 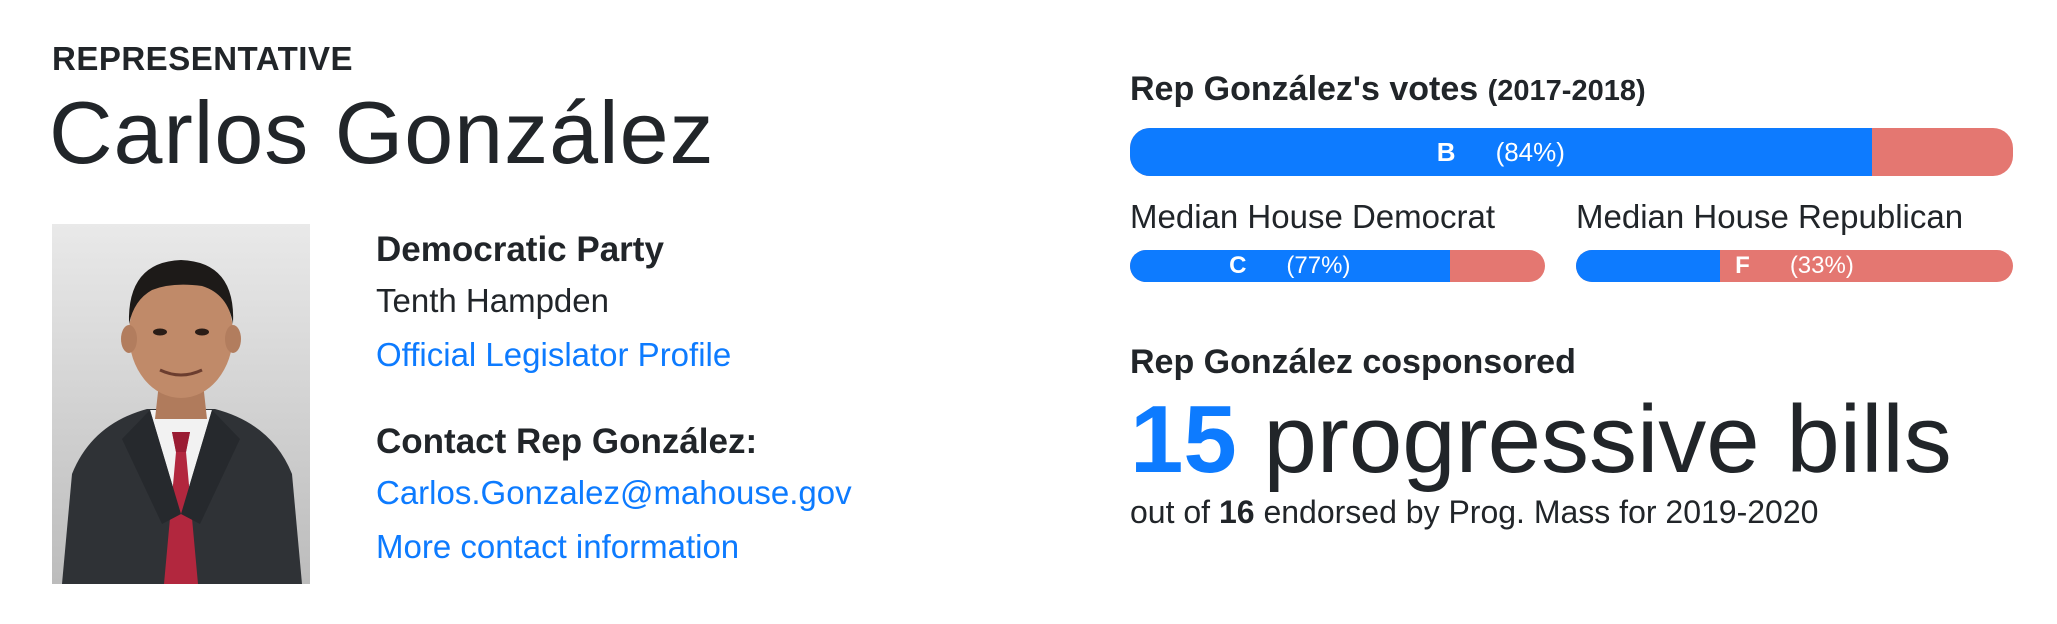 I want to click on median-rep-pct: (33%), so click(x=1821, y=265).